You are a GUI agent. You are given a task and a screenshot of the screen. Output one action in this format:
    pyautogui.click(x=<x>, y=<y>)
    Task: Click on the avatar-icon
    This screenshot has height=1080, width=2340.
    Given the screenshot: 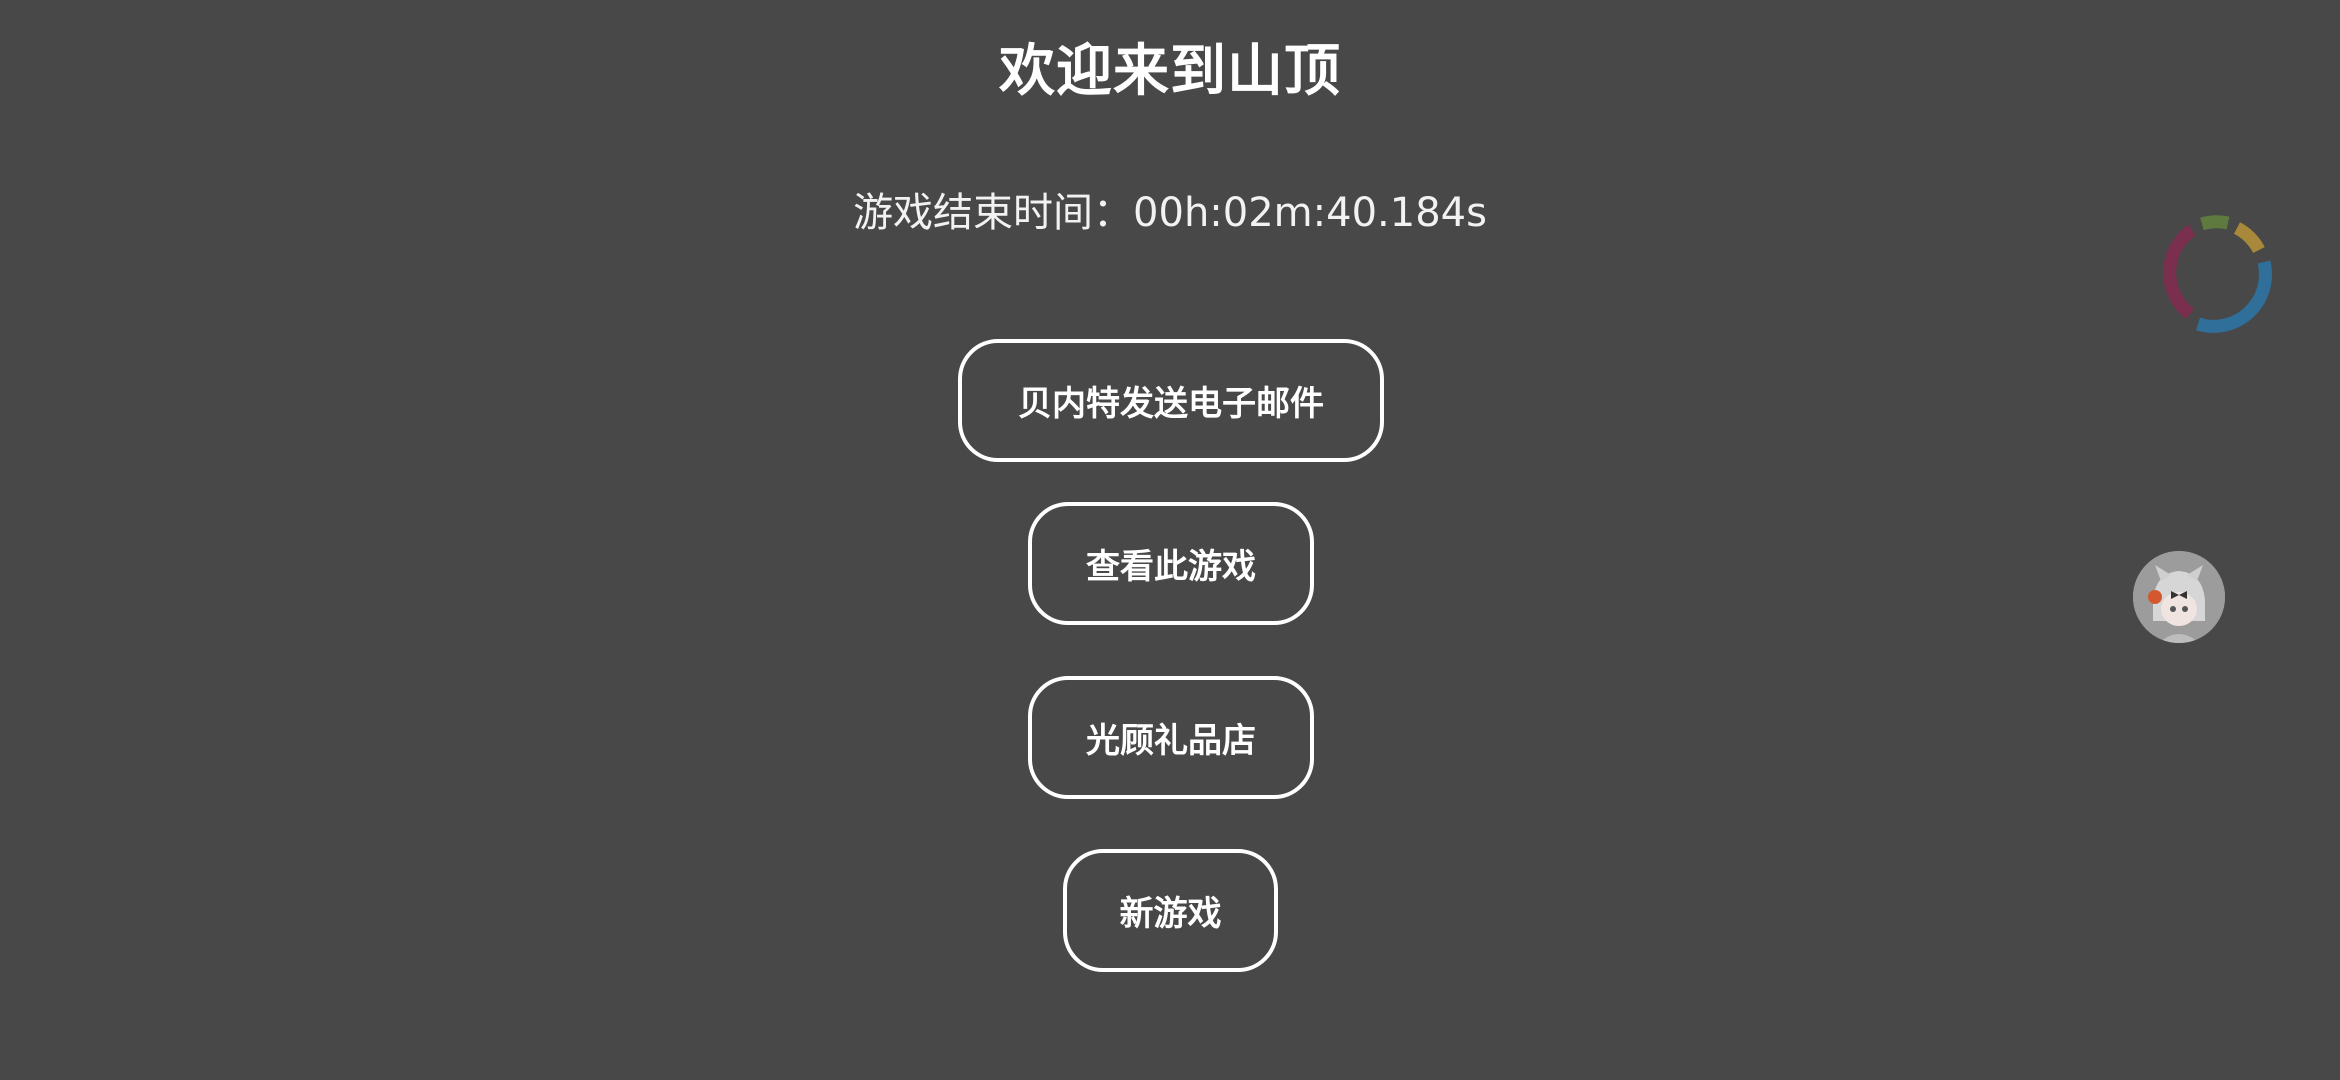 What is the action you would take?
    pyautogui.click(x=2179, y=597)
    